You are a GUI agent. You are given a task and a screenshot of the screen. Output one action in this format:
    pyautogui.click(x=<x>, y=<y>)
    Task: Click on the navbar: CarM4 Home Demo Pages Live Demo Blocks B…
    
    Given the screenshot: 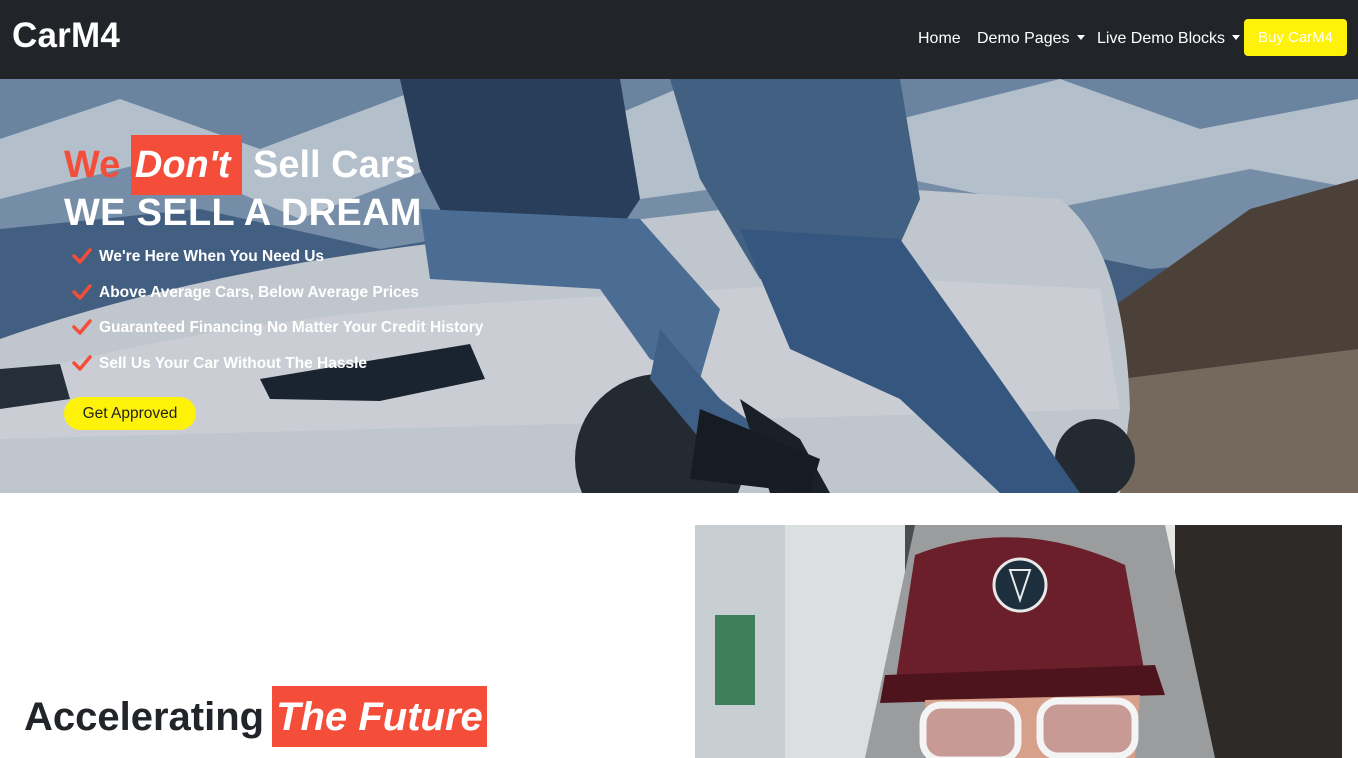 What is the action you would take?
    pyautogui.click(x=679, y=39)
    